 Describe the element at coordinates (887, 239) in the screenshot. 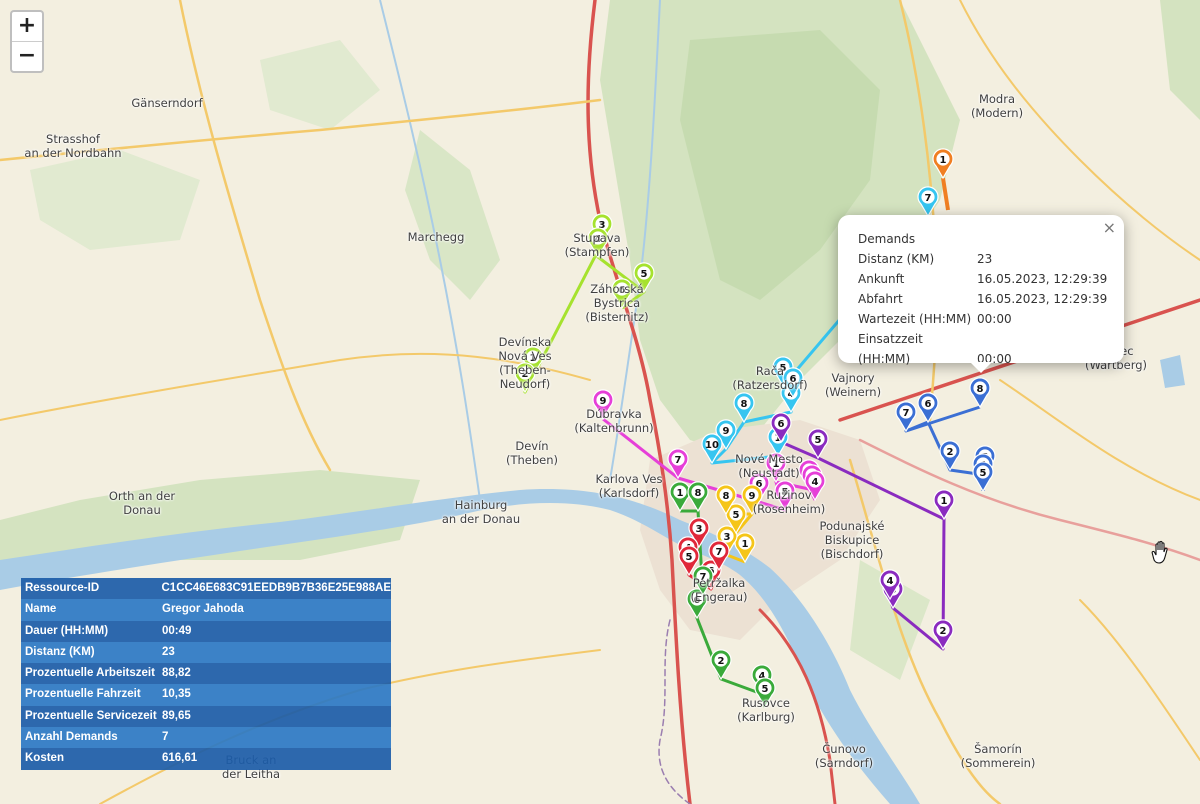

I see `popup-title: Demands` at that location.